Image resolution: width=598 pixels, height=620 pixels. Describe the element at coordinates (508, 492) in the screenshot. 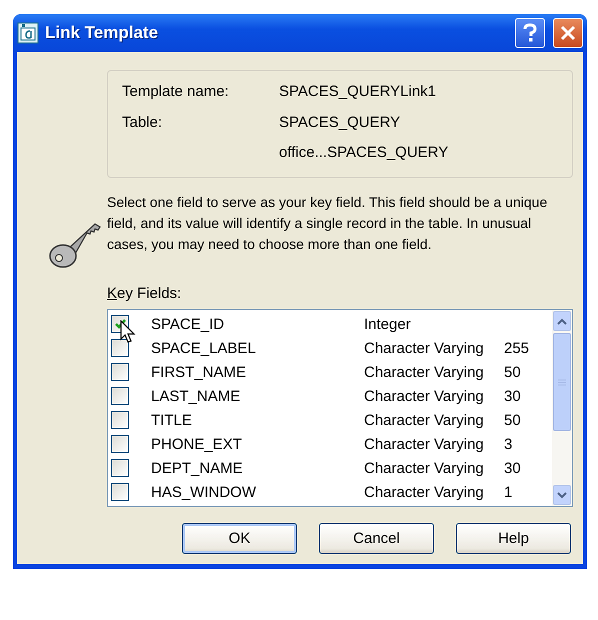

I see `field-size: 1` at that location.